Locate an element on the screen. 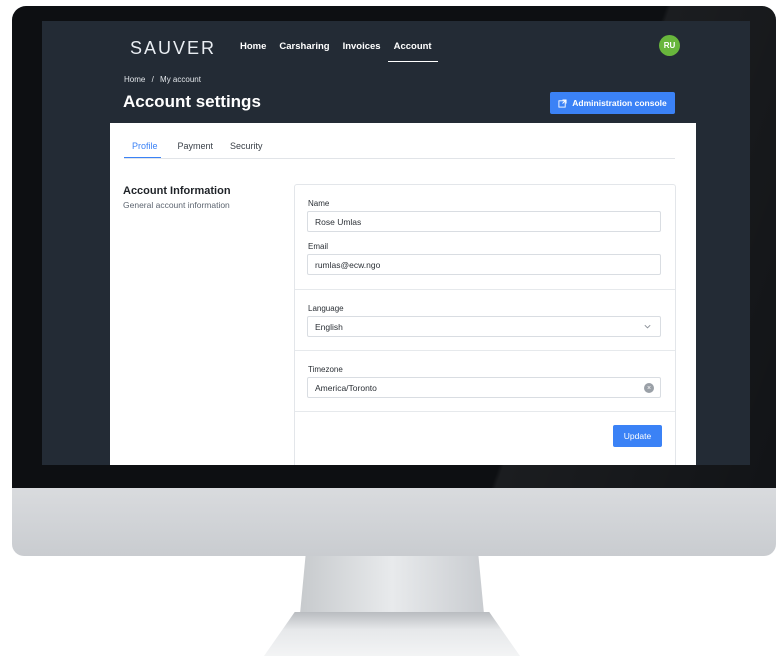 Image resolution: width=781 pixels, height=658 pixels. page-title: Account settings is located at coordinates (192, 101).